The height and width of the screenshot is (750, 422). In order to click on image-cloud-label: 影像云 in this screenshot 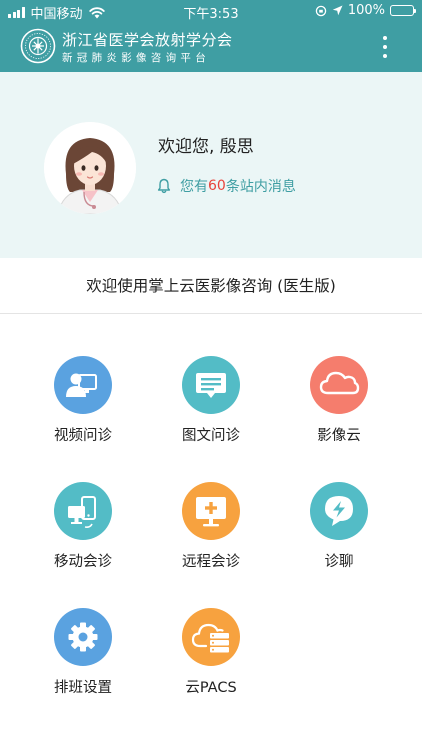, I will do `click(339, 436)`.